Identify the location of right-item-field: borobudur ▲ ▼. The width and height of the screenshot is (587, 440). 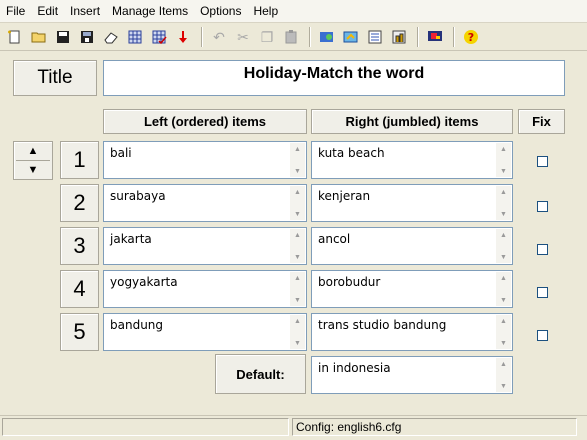
(412, 289).